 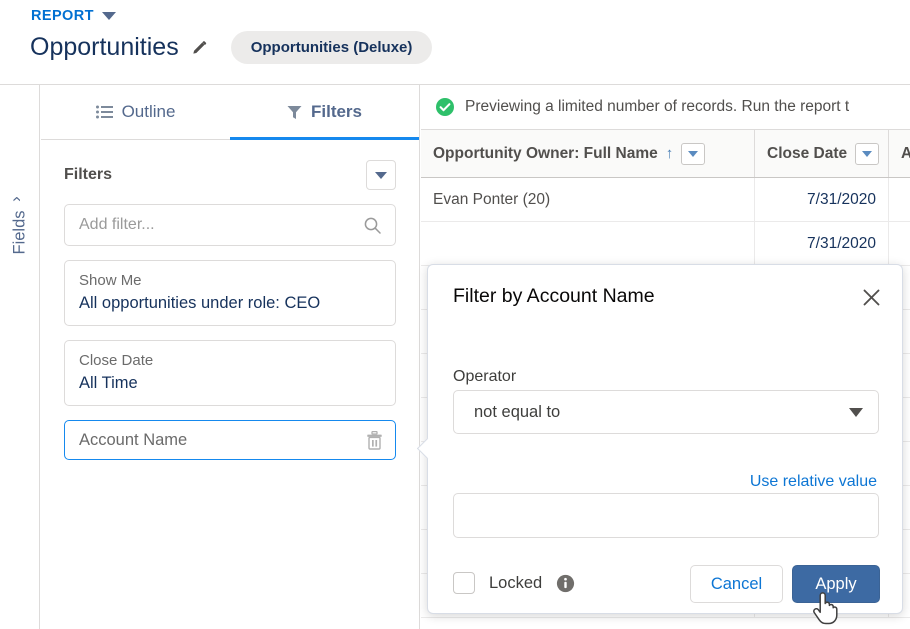 I want to click on close-button, so click(x=871, y=297).